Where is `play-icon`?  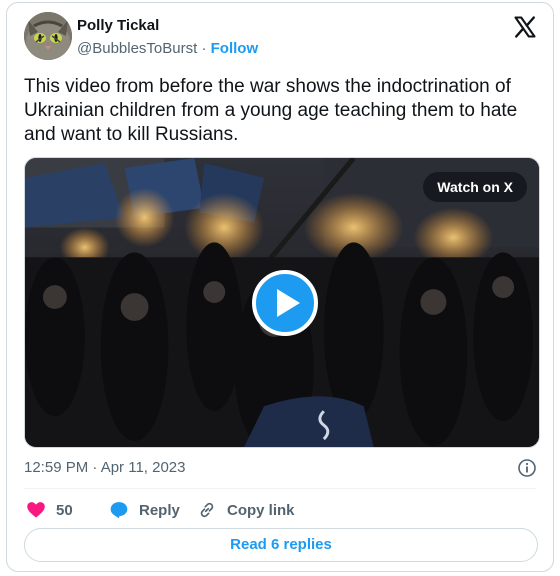 play-icon is located at coordinates (288, 303).